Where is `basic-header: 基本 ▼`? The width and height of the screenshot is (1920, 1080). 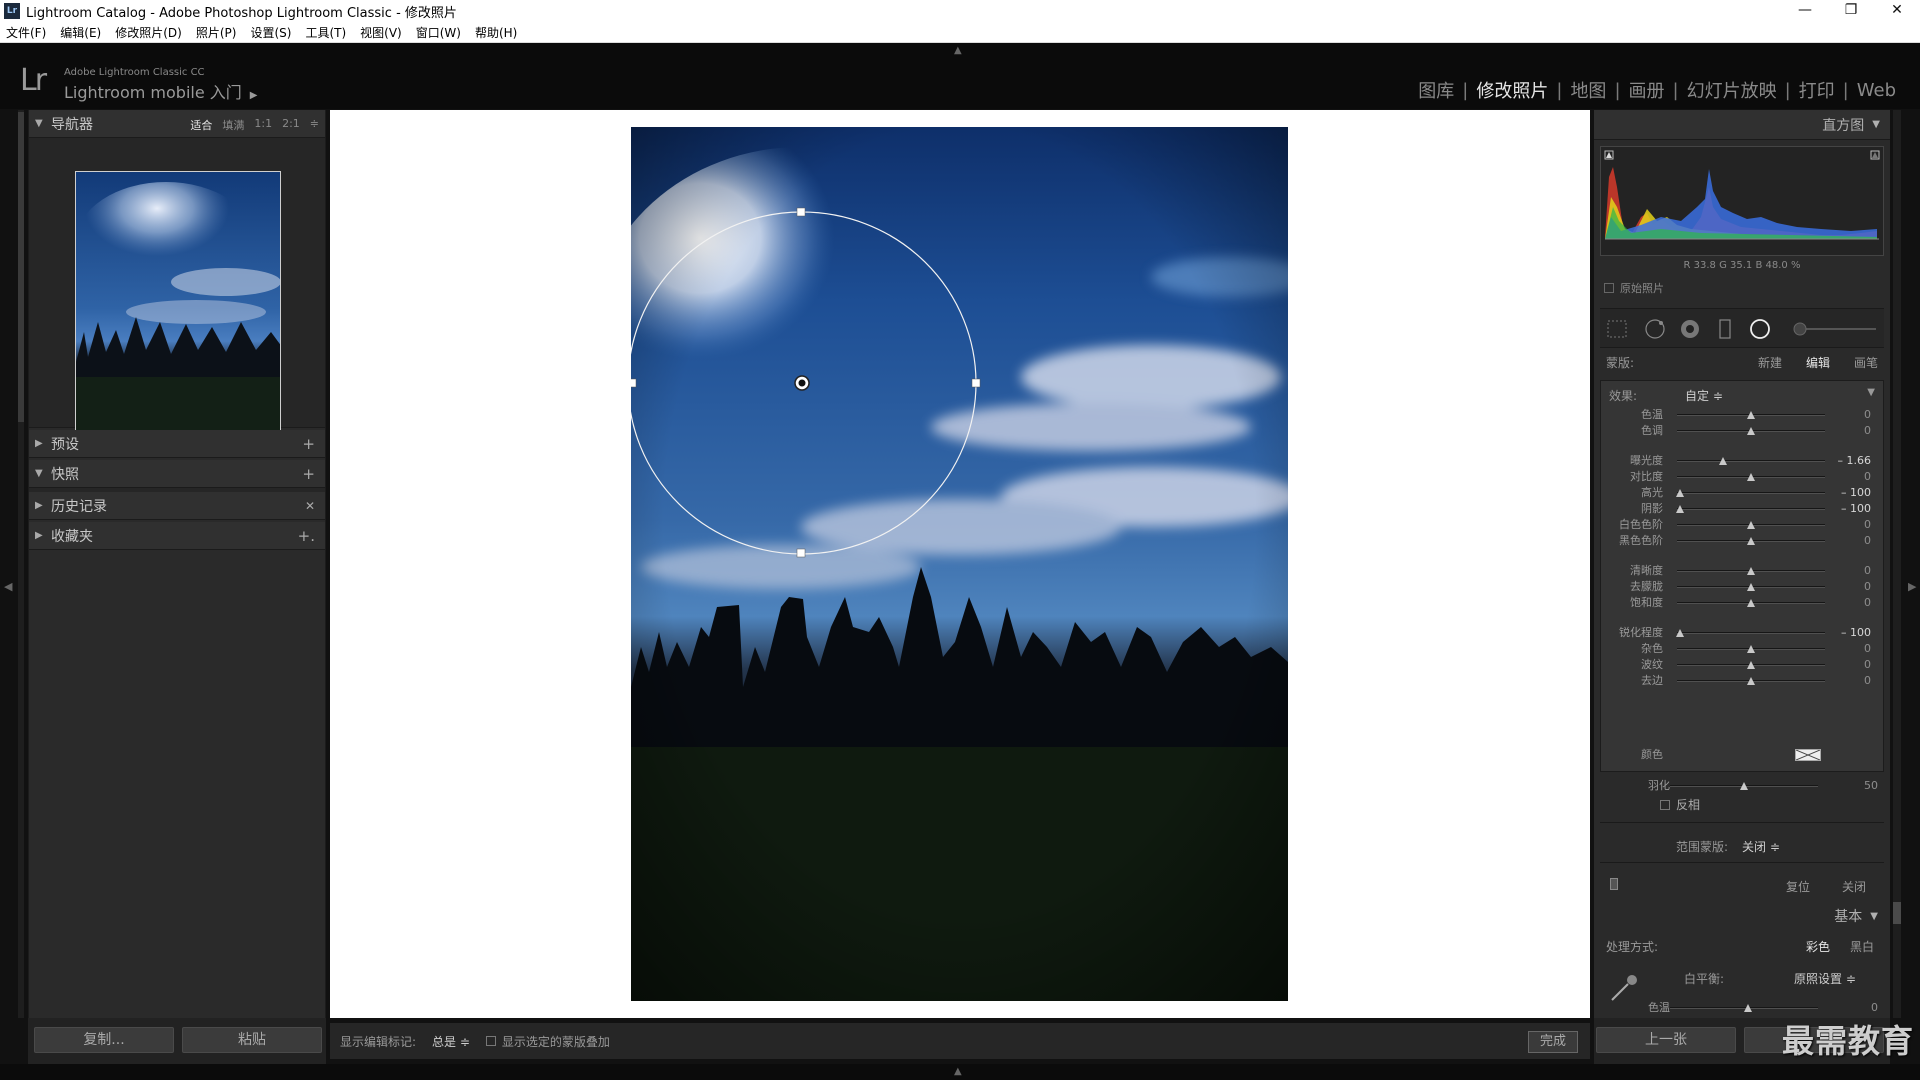 basic-header: 基本 ▼ is located at coordinates (1742, 916).